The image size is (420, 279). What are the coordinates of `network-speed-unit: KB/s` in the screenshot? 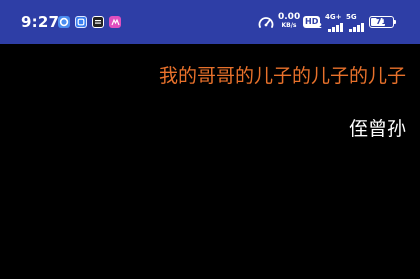 It's located at (289, 25).